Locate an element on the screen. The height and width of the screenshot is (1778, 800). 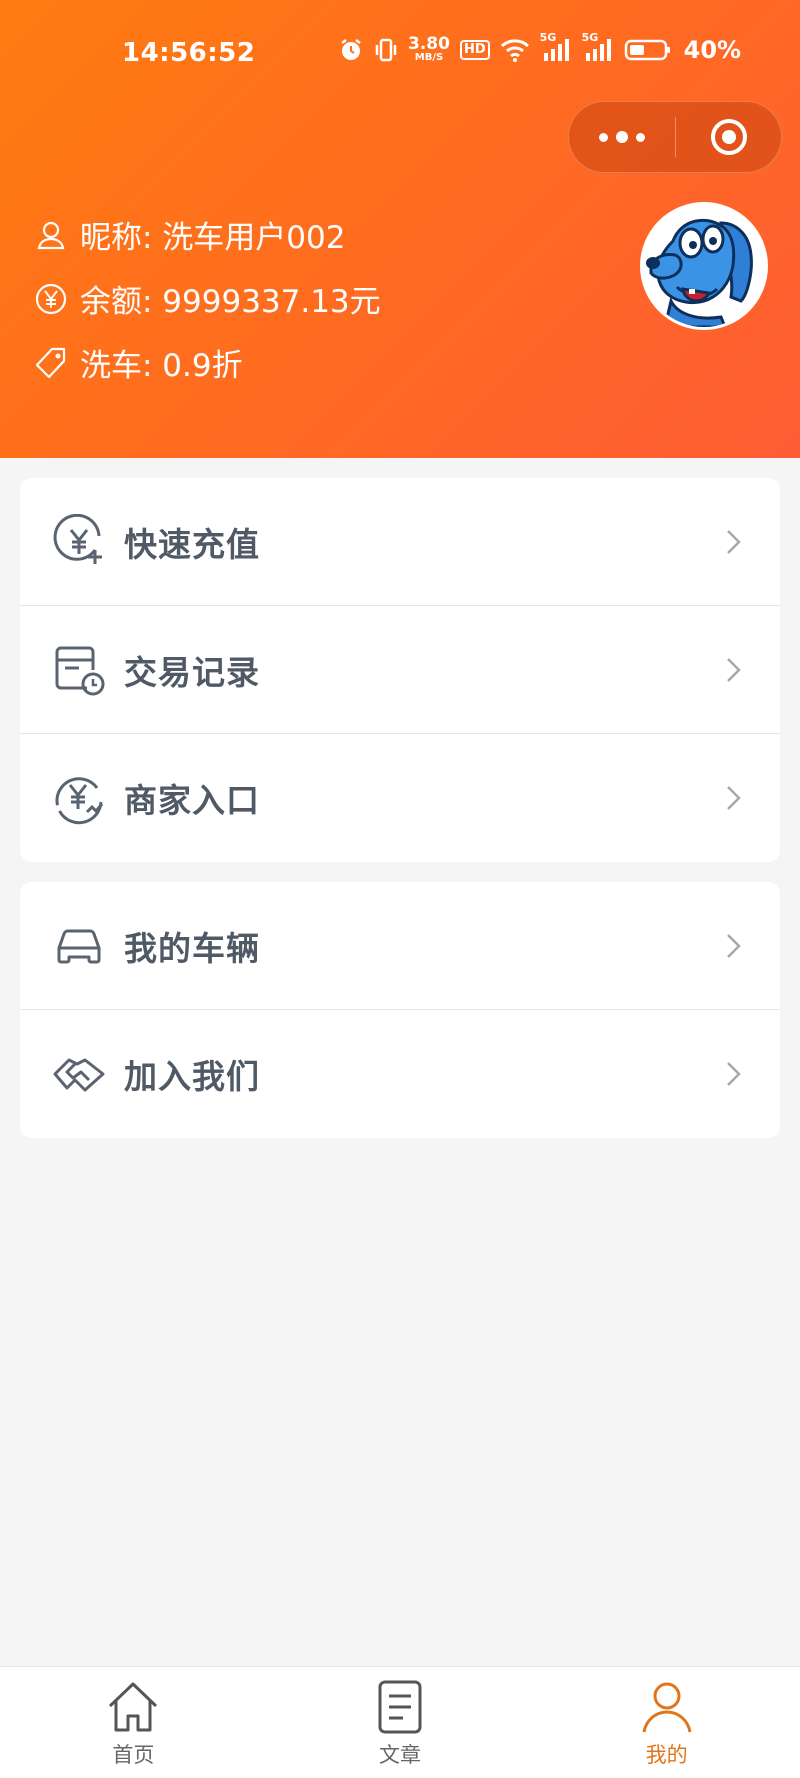
close-target-icon is located at coordinates (728, 137).